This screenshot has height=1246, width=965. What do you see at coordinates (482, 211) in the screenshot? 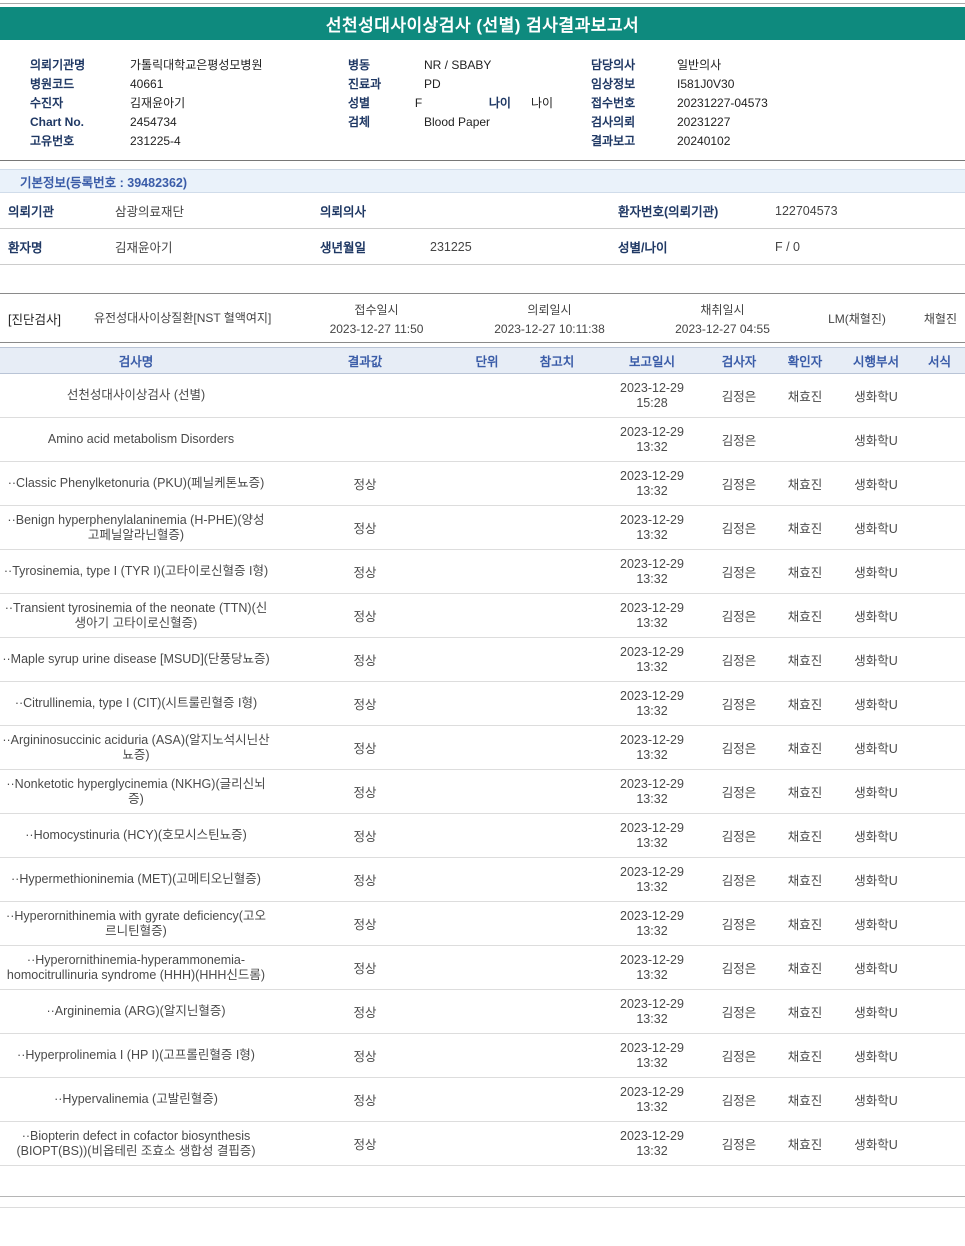
I see `basic-info-row: 의뢰기관 삼광의료재단 의뢰의사 환자번호(의뢰기관) 122704573` at bounding box center [482, 211].